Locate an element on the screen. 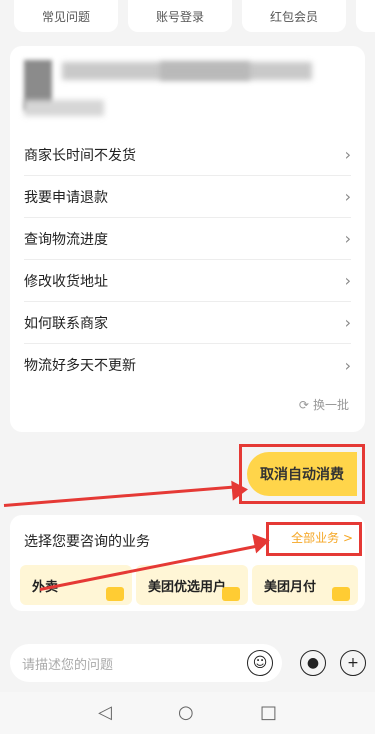 This screenshot has height=734, width=375. microphone-icon: ● is located at coordinates (313, 663).